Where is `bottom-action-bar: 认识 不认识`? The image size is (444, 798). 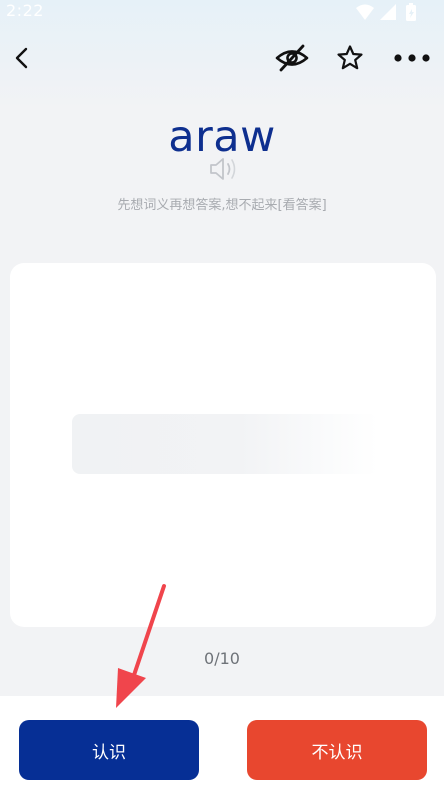
bottom-action-bar: 认识 不认识 is located at coordinates (222, 747).